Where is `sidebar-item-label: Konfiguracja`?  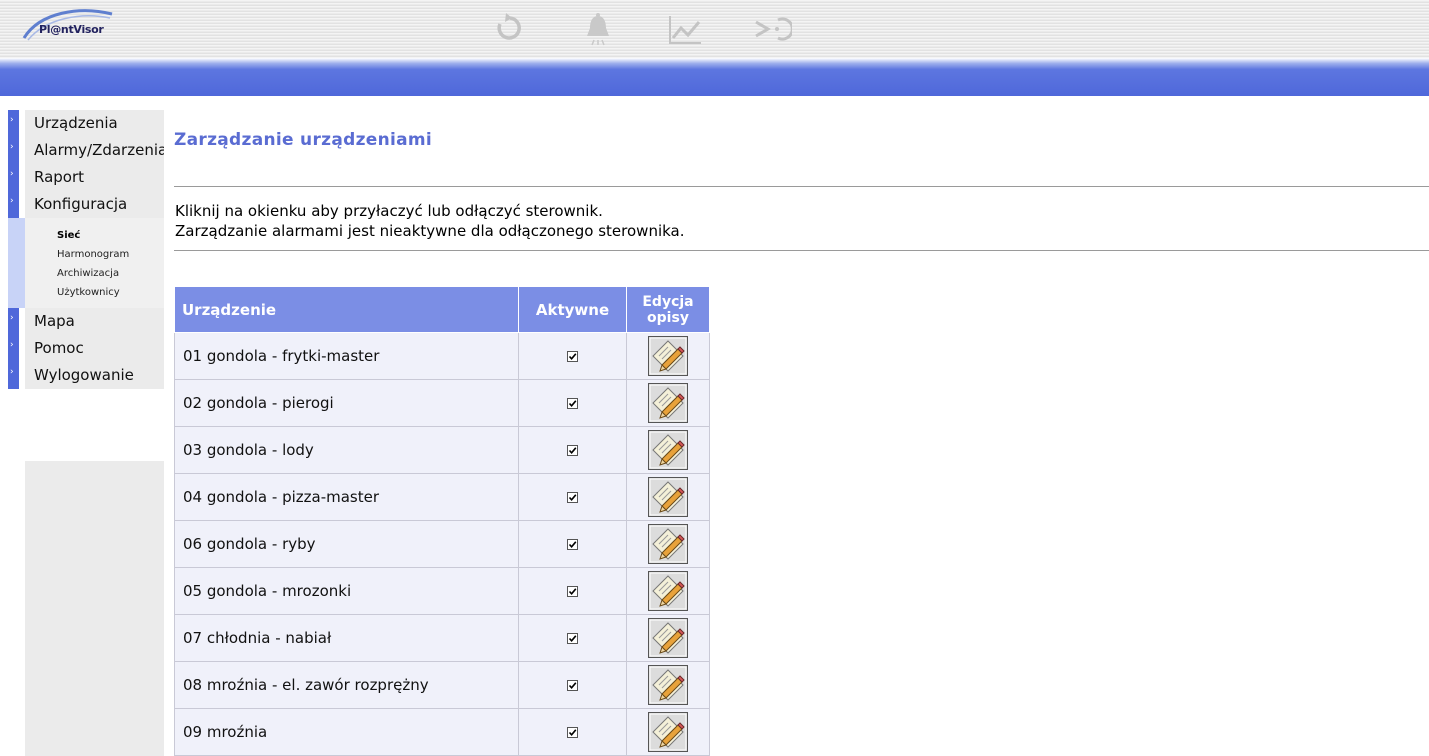 sidebar-item-label: Konfiguracja is located at coordinates (94, 204).